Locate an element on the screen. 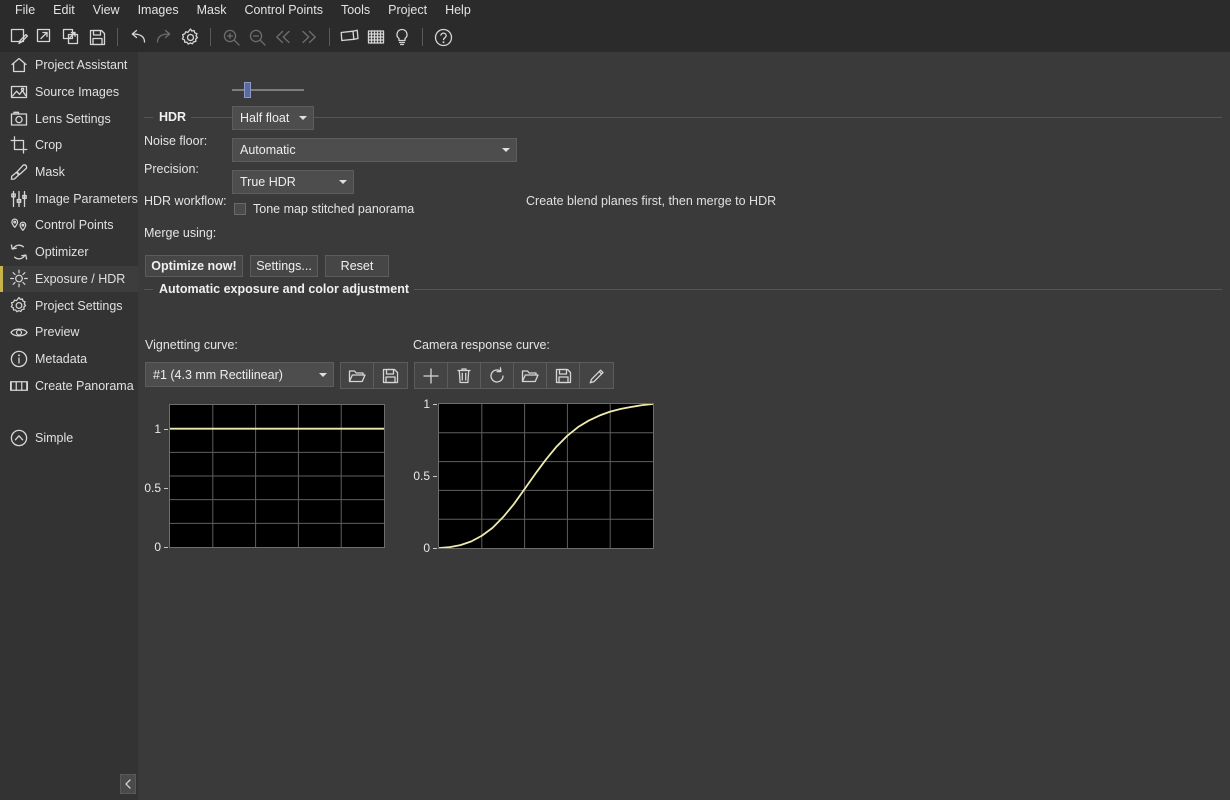  save-as-button is located at coordinates (71, 37).